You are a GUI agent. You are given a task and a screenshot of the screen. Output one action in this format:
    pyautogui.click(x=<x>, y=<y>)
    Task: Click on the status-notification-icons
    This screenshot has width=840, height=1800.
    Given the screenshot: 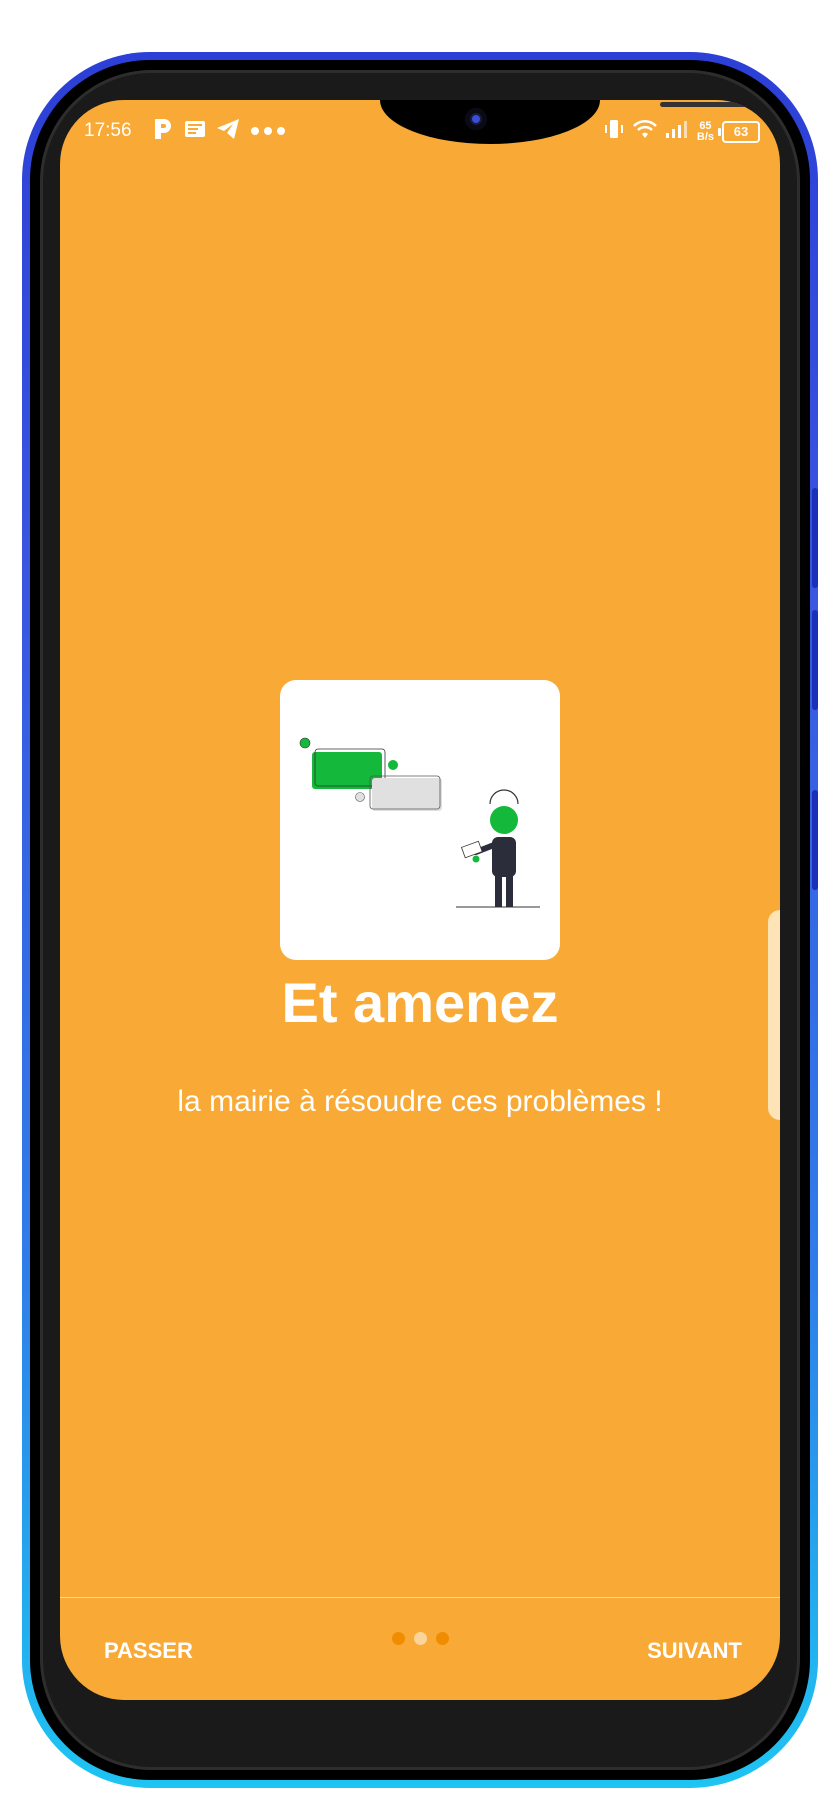 What is the action you would take?
    pyautogui.click(x=219, y=131)
    